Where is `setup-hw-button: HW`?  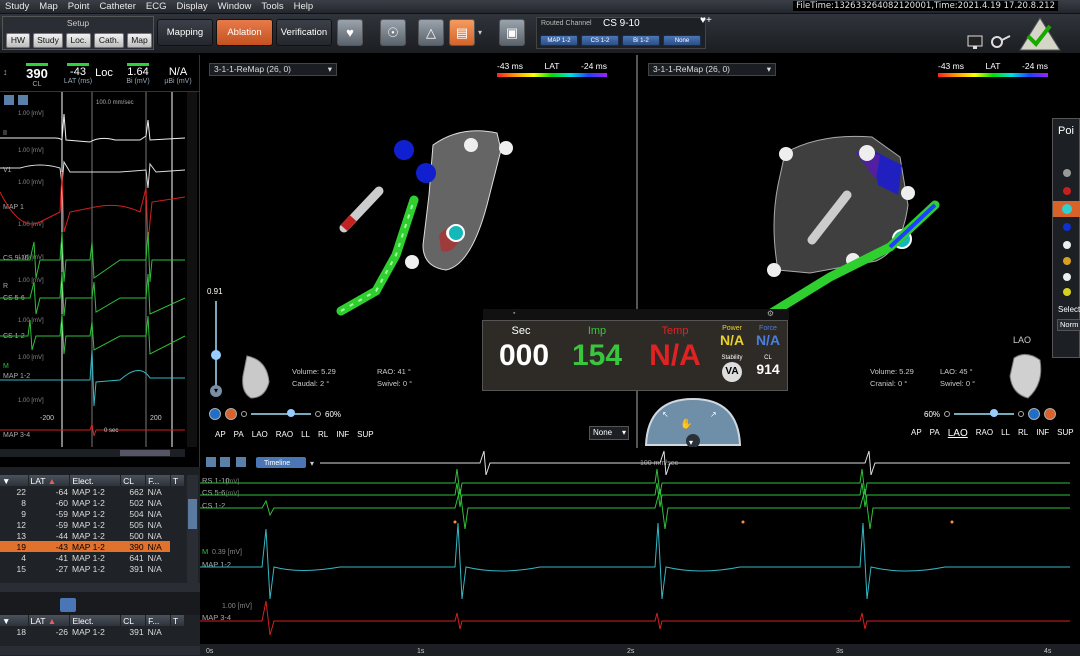
setup-hw-button: HW is located at coordinates (18, 40).